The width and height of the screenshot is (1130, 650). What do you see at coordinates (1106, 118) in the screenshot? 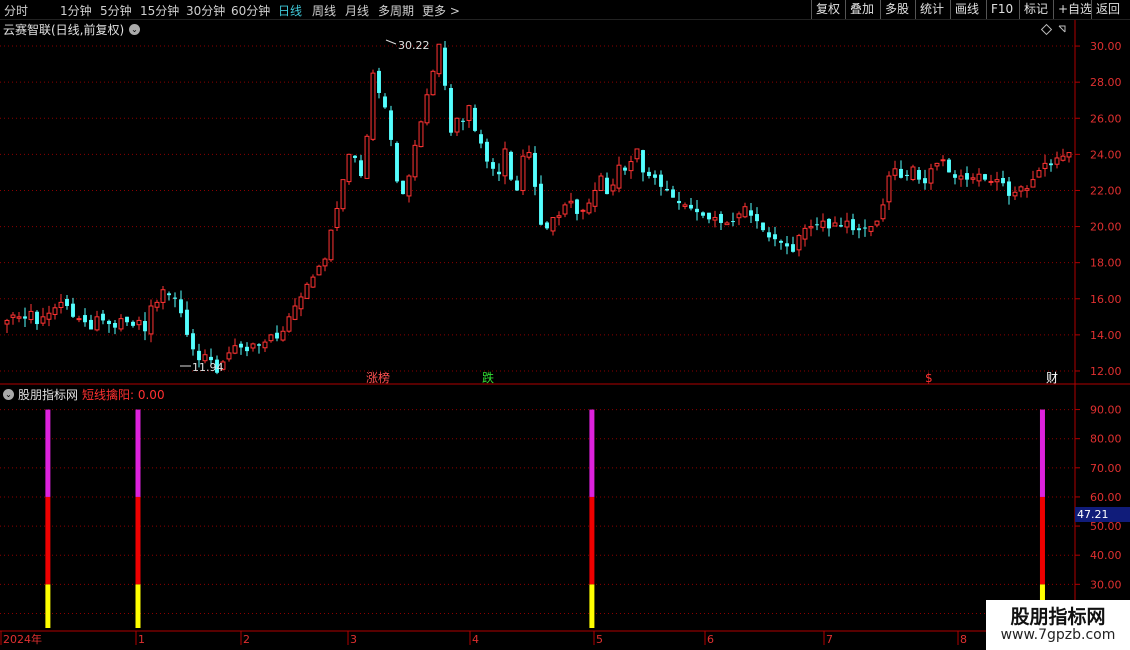
I see `price-tick-label: 26.00` at bounding box center [1106, 118].